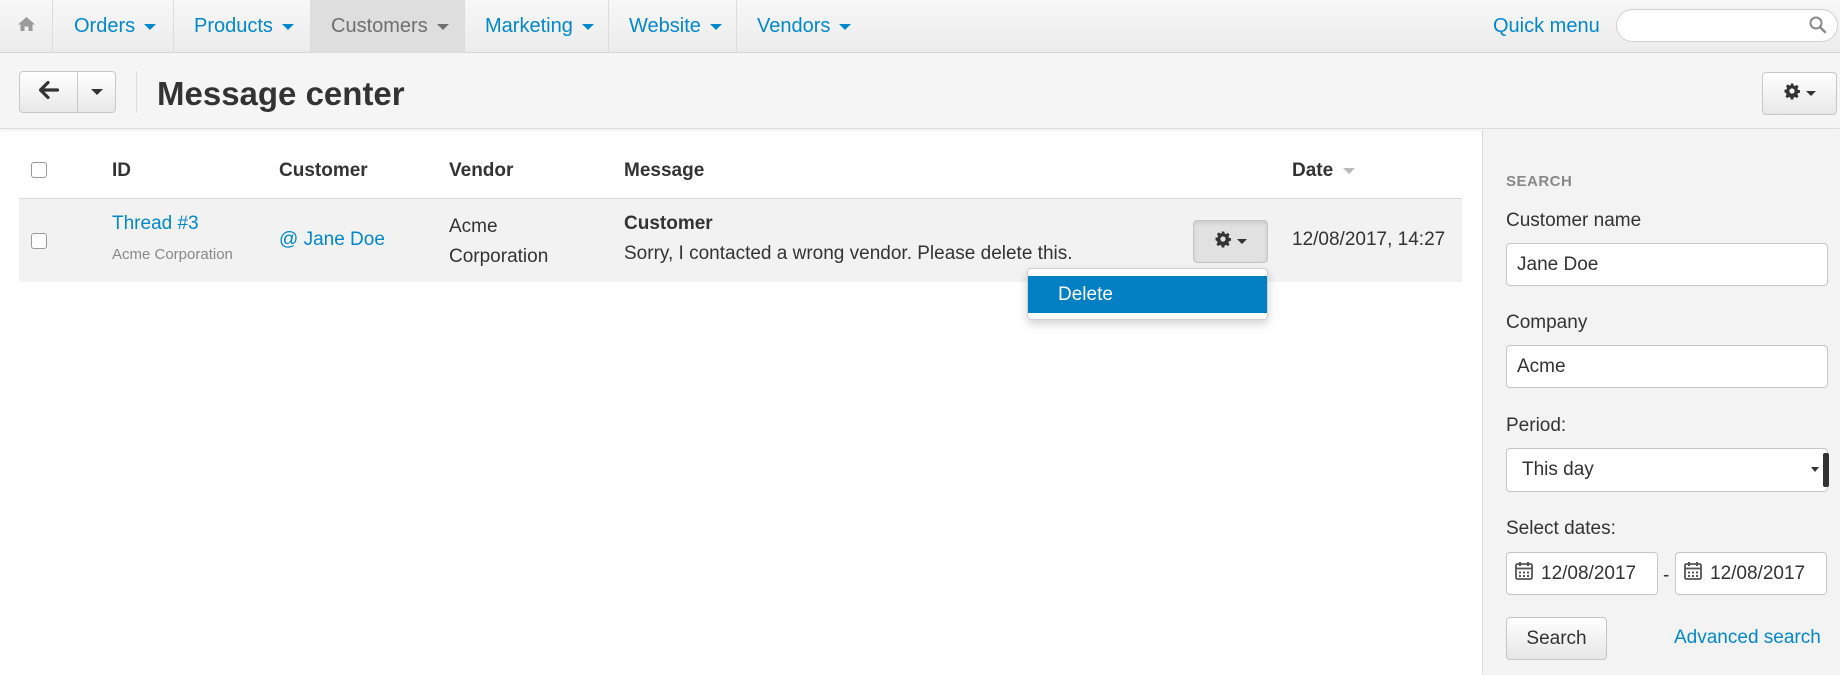  I want to click on period-label: Period:, so click(1536, 425).